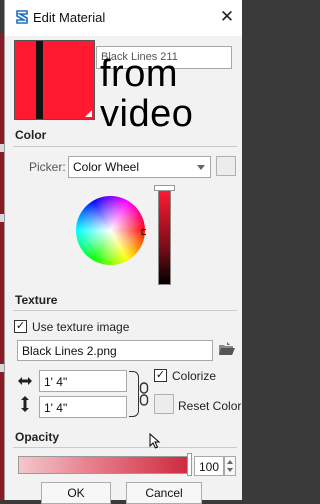 This screenshot has height=504, width=320. I want to click on colorize-label: Colorize, so click(194, 376).